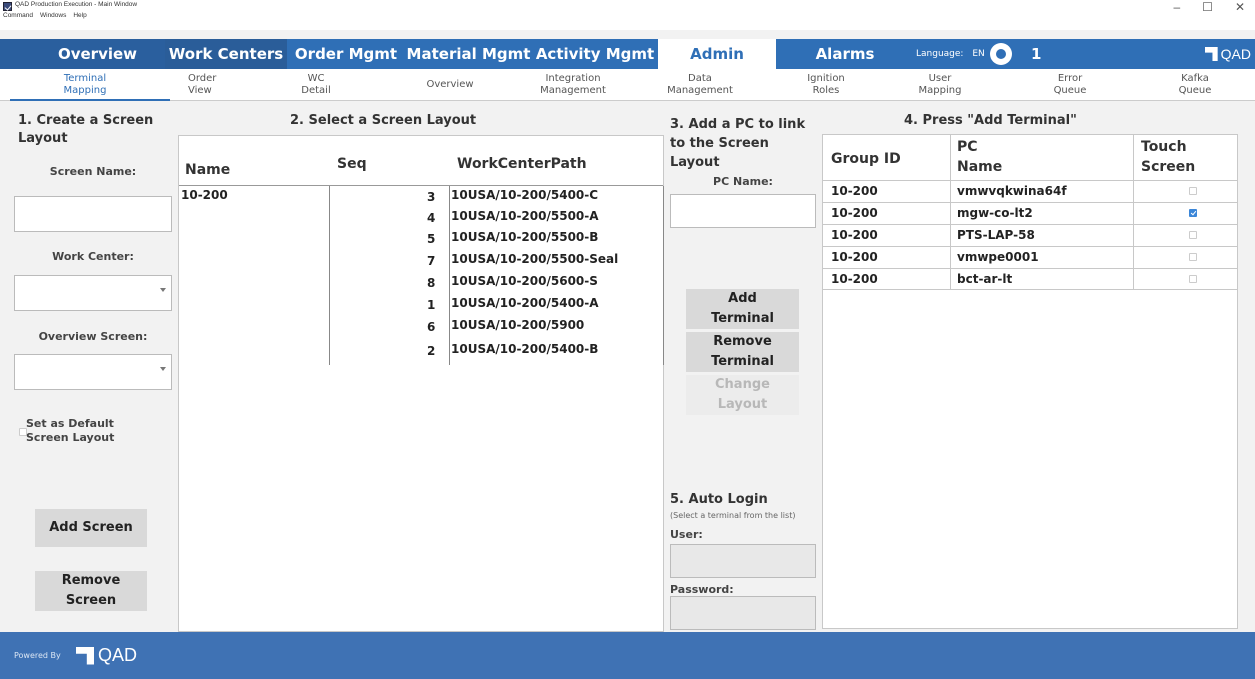  I want to click on qad-logo-icon, so click(1211, 54).